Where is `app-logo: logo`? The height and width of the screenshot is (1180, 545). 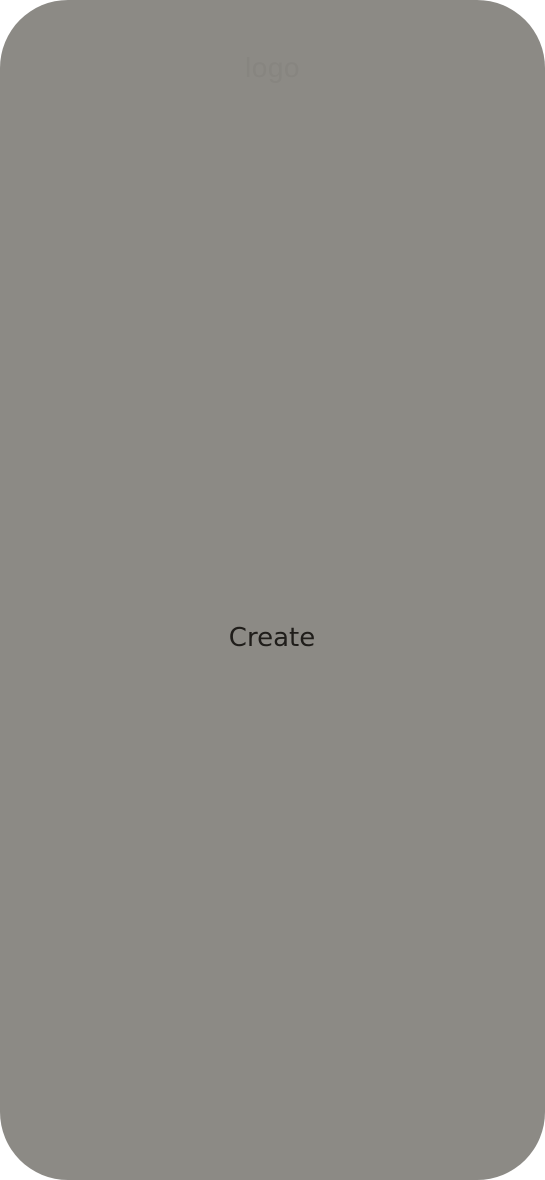
app-logo: logo is located at coordinates (272, 67).